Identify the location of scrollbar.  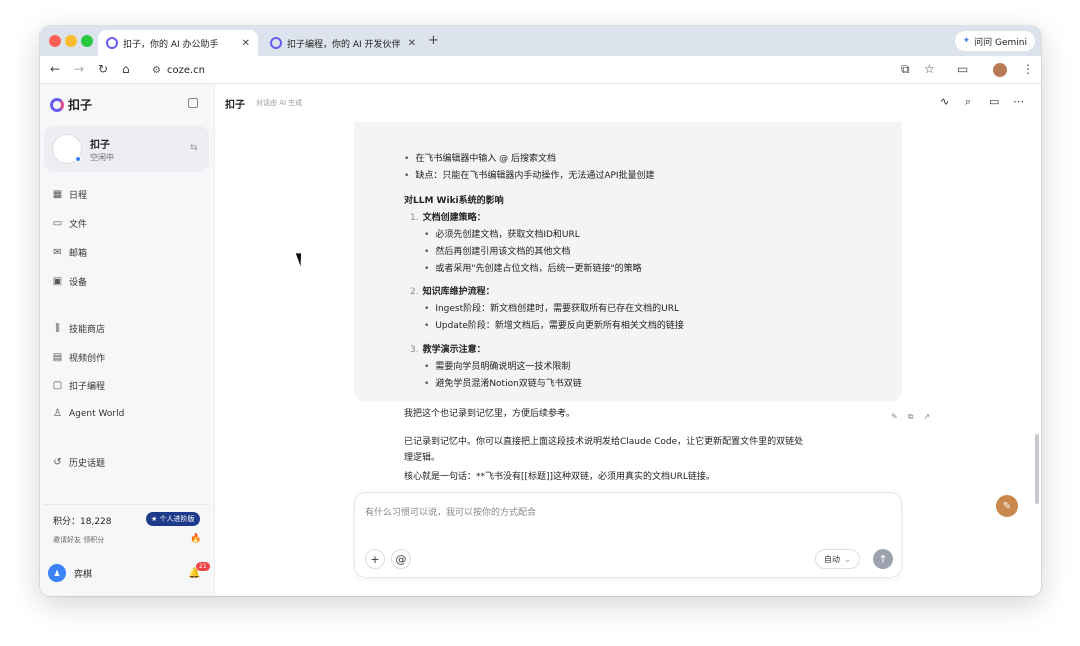
(1037, 469).